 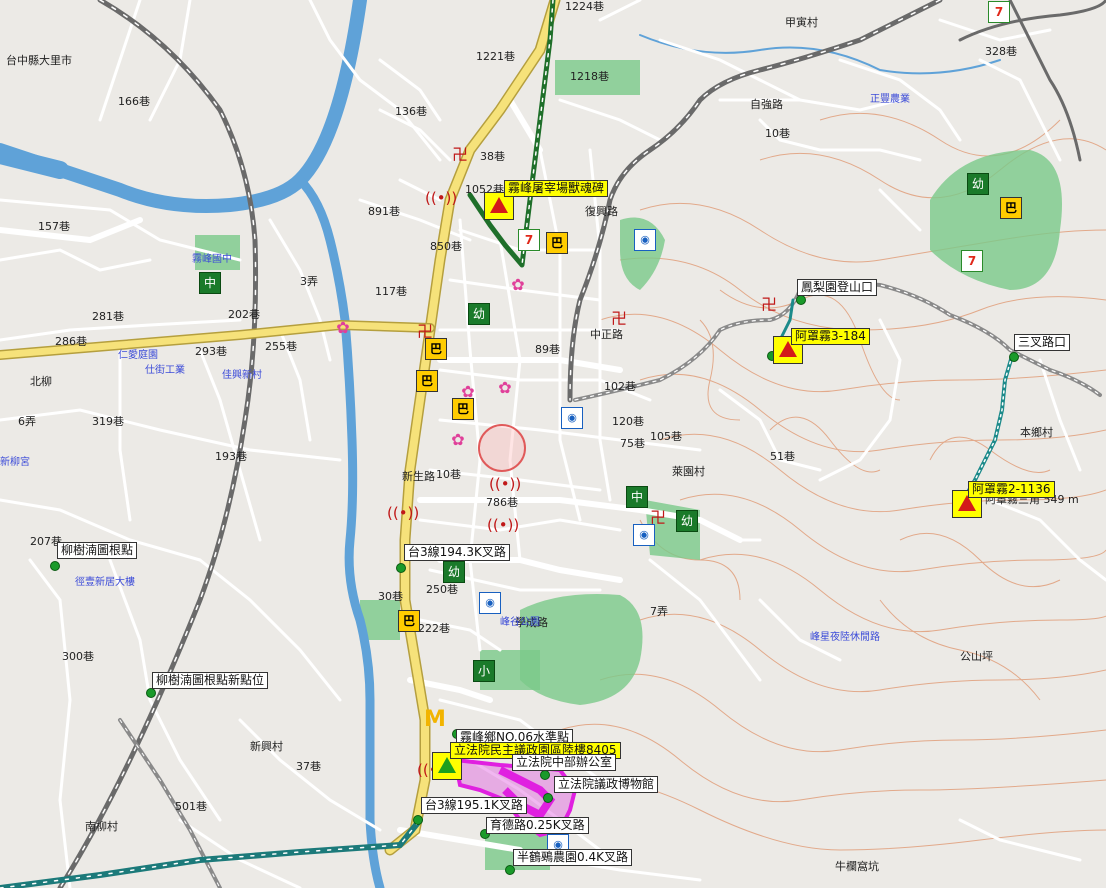 What do you see at coordinates (138, 354) in the screenshot?
I see `place-label: 仁愛庭園` at bounding box center [138, 354].